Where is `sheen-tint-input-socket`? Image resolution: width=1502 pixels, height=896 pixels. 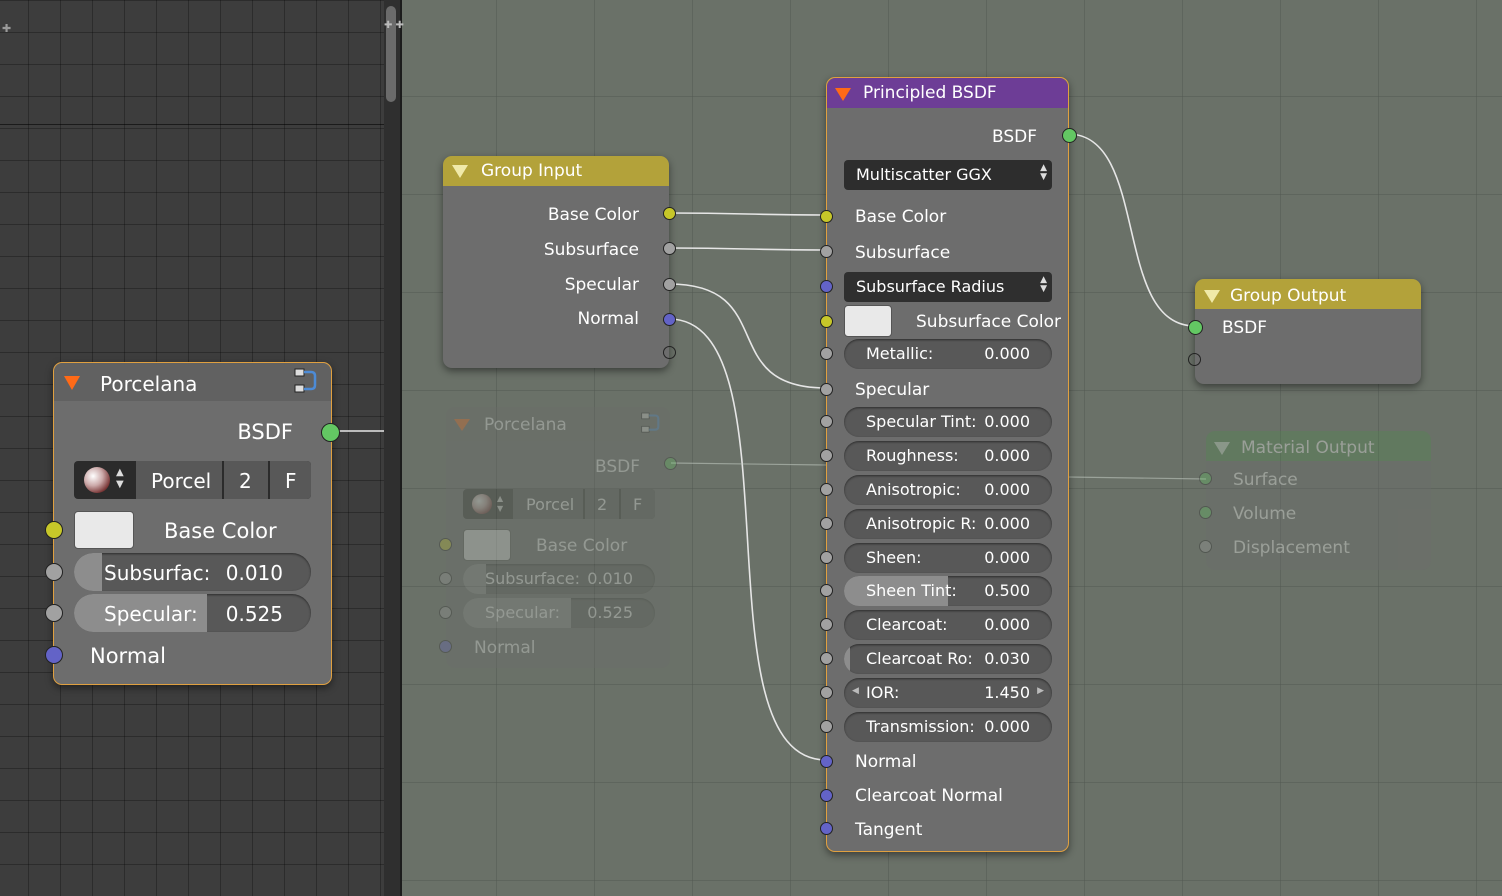 sheen-tint-input-socket is located at coordinates (826, 590).